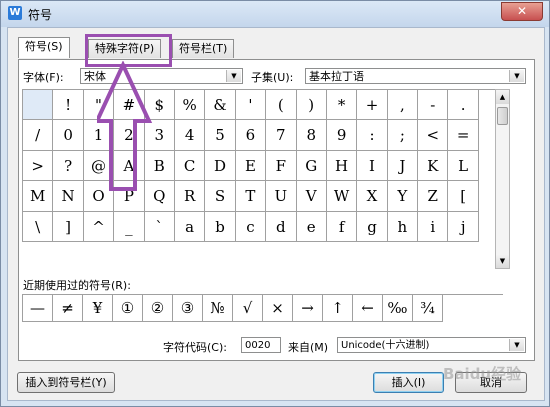  I want to click on symbol-cell: a, so click(190, 226).